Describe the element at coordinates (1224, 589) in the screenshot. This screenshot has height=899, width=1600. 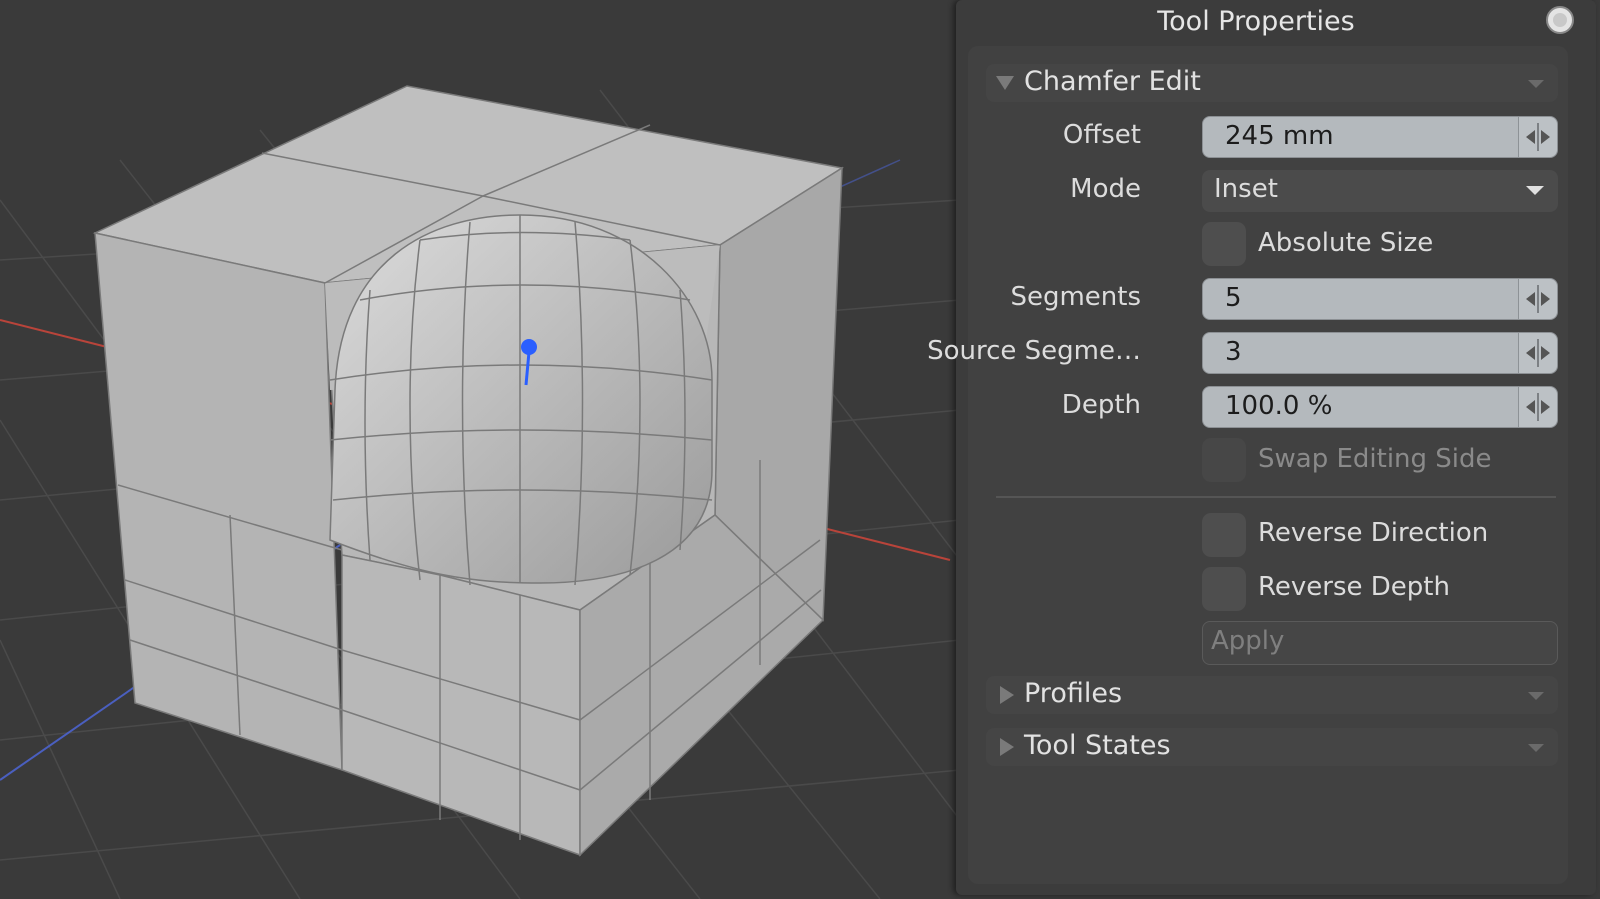
I see `reverse-depth-checkbox` at that location.